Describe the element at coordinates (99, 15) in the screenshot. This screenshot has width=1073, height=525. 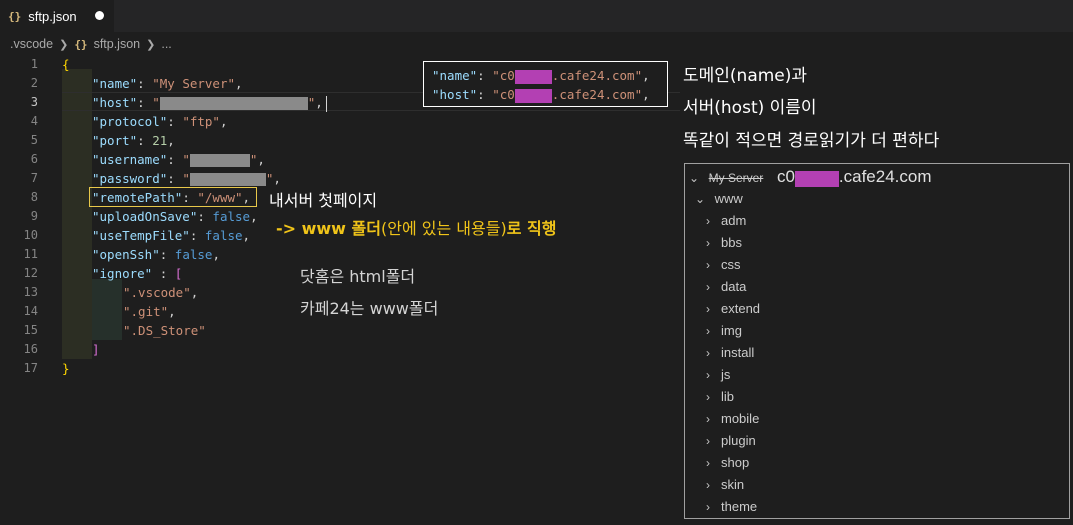
I see `unsaved-dot-icon` at that location.